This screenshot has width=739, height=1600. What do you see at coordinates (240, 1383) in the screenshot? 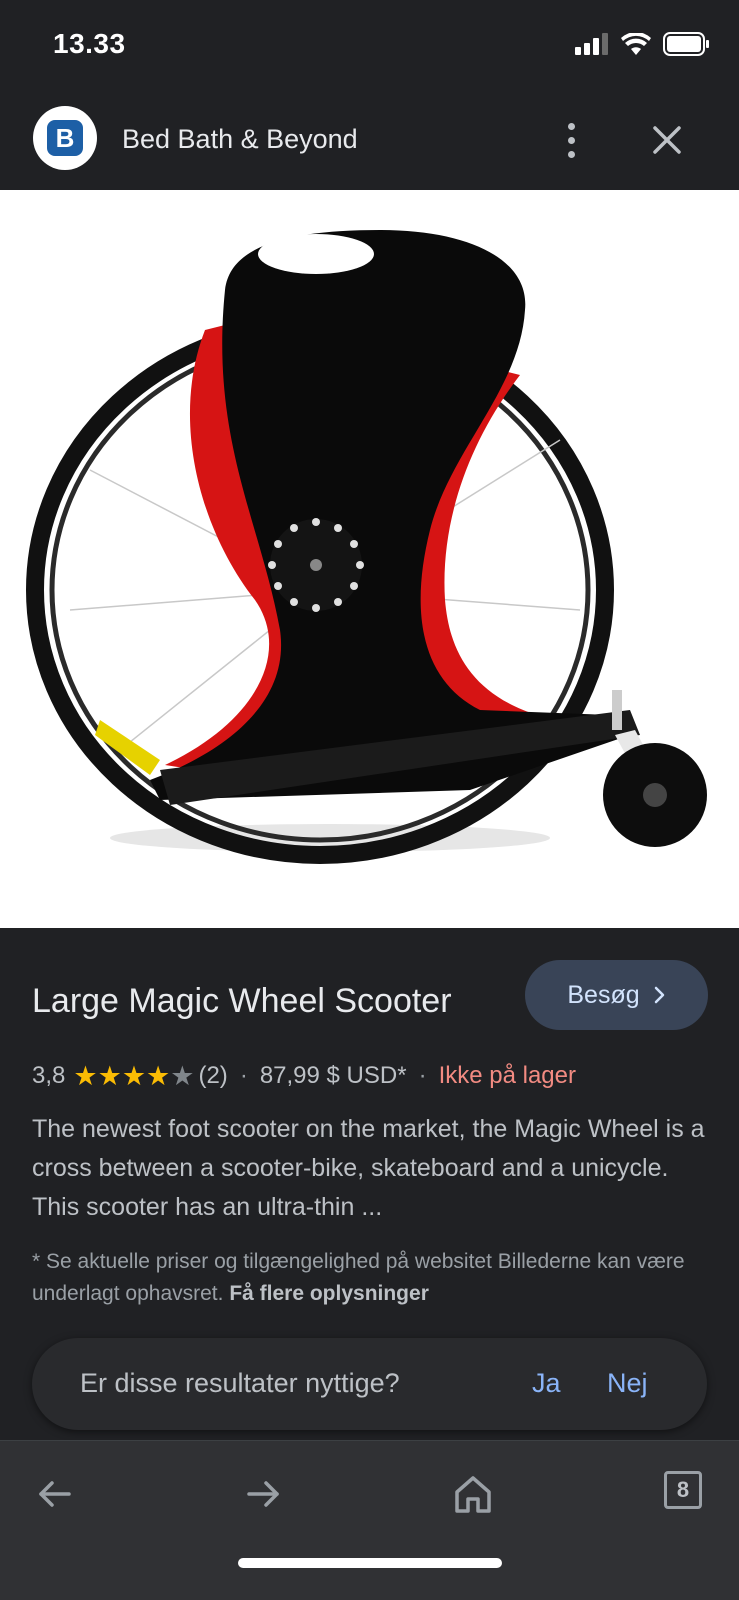
I see `feedback-question: Er disse resultater nyttige?` at bounding box center [240, 1383].